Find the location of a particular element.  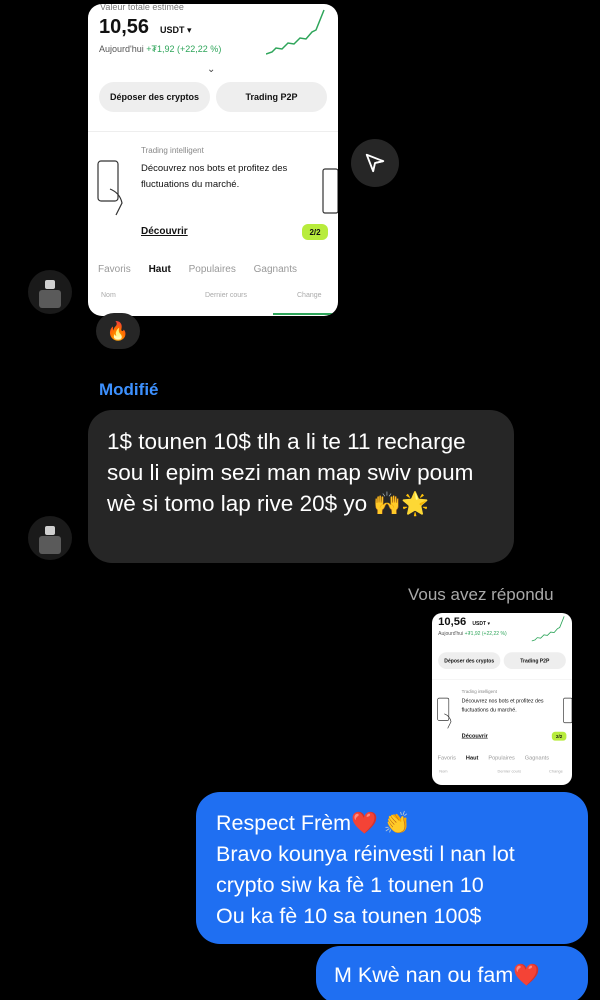

replied-label: Vous avez répondu is located at coordinates (481, 594).